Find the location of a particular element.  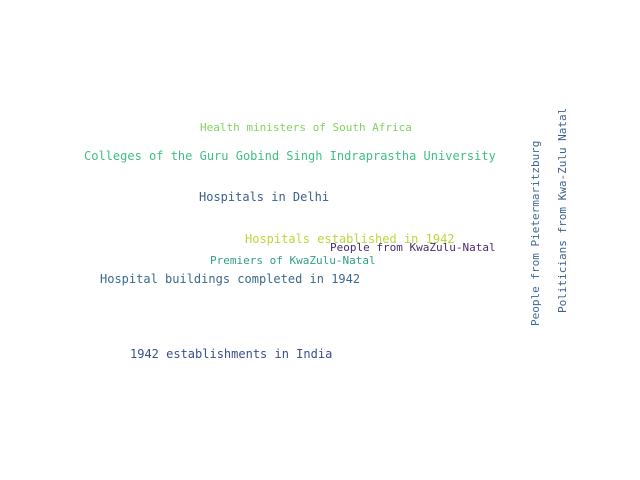

word-health-ministers: Health ministers of South Africa is located at coordinates (306, 127).